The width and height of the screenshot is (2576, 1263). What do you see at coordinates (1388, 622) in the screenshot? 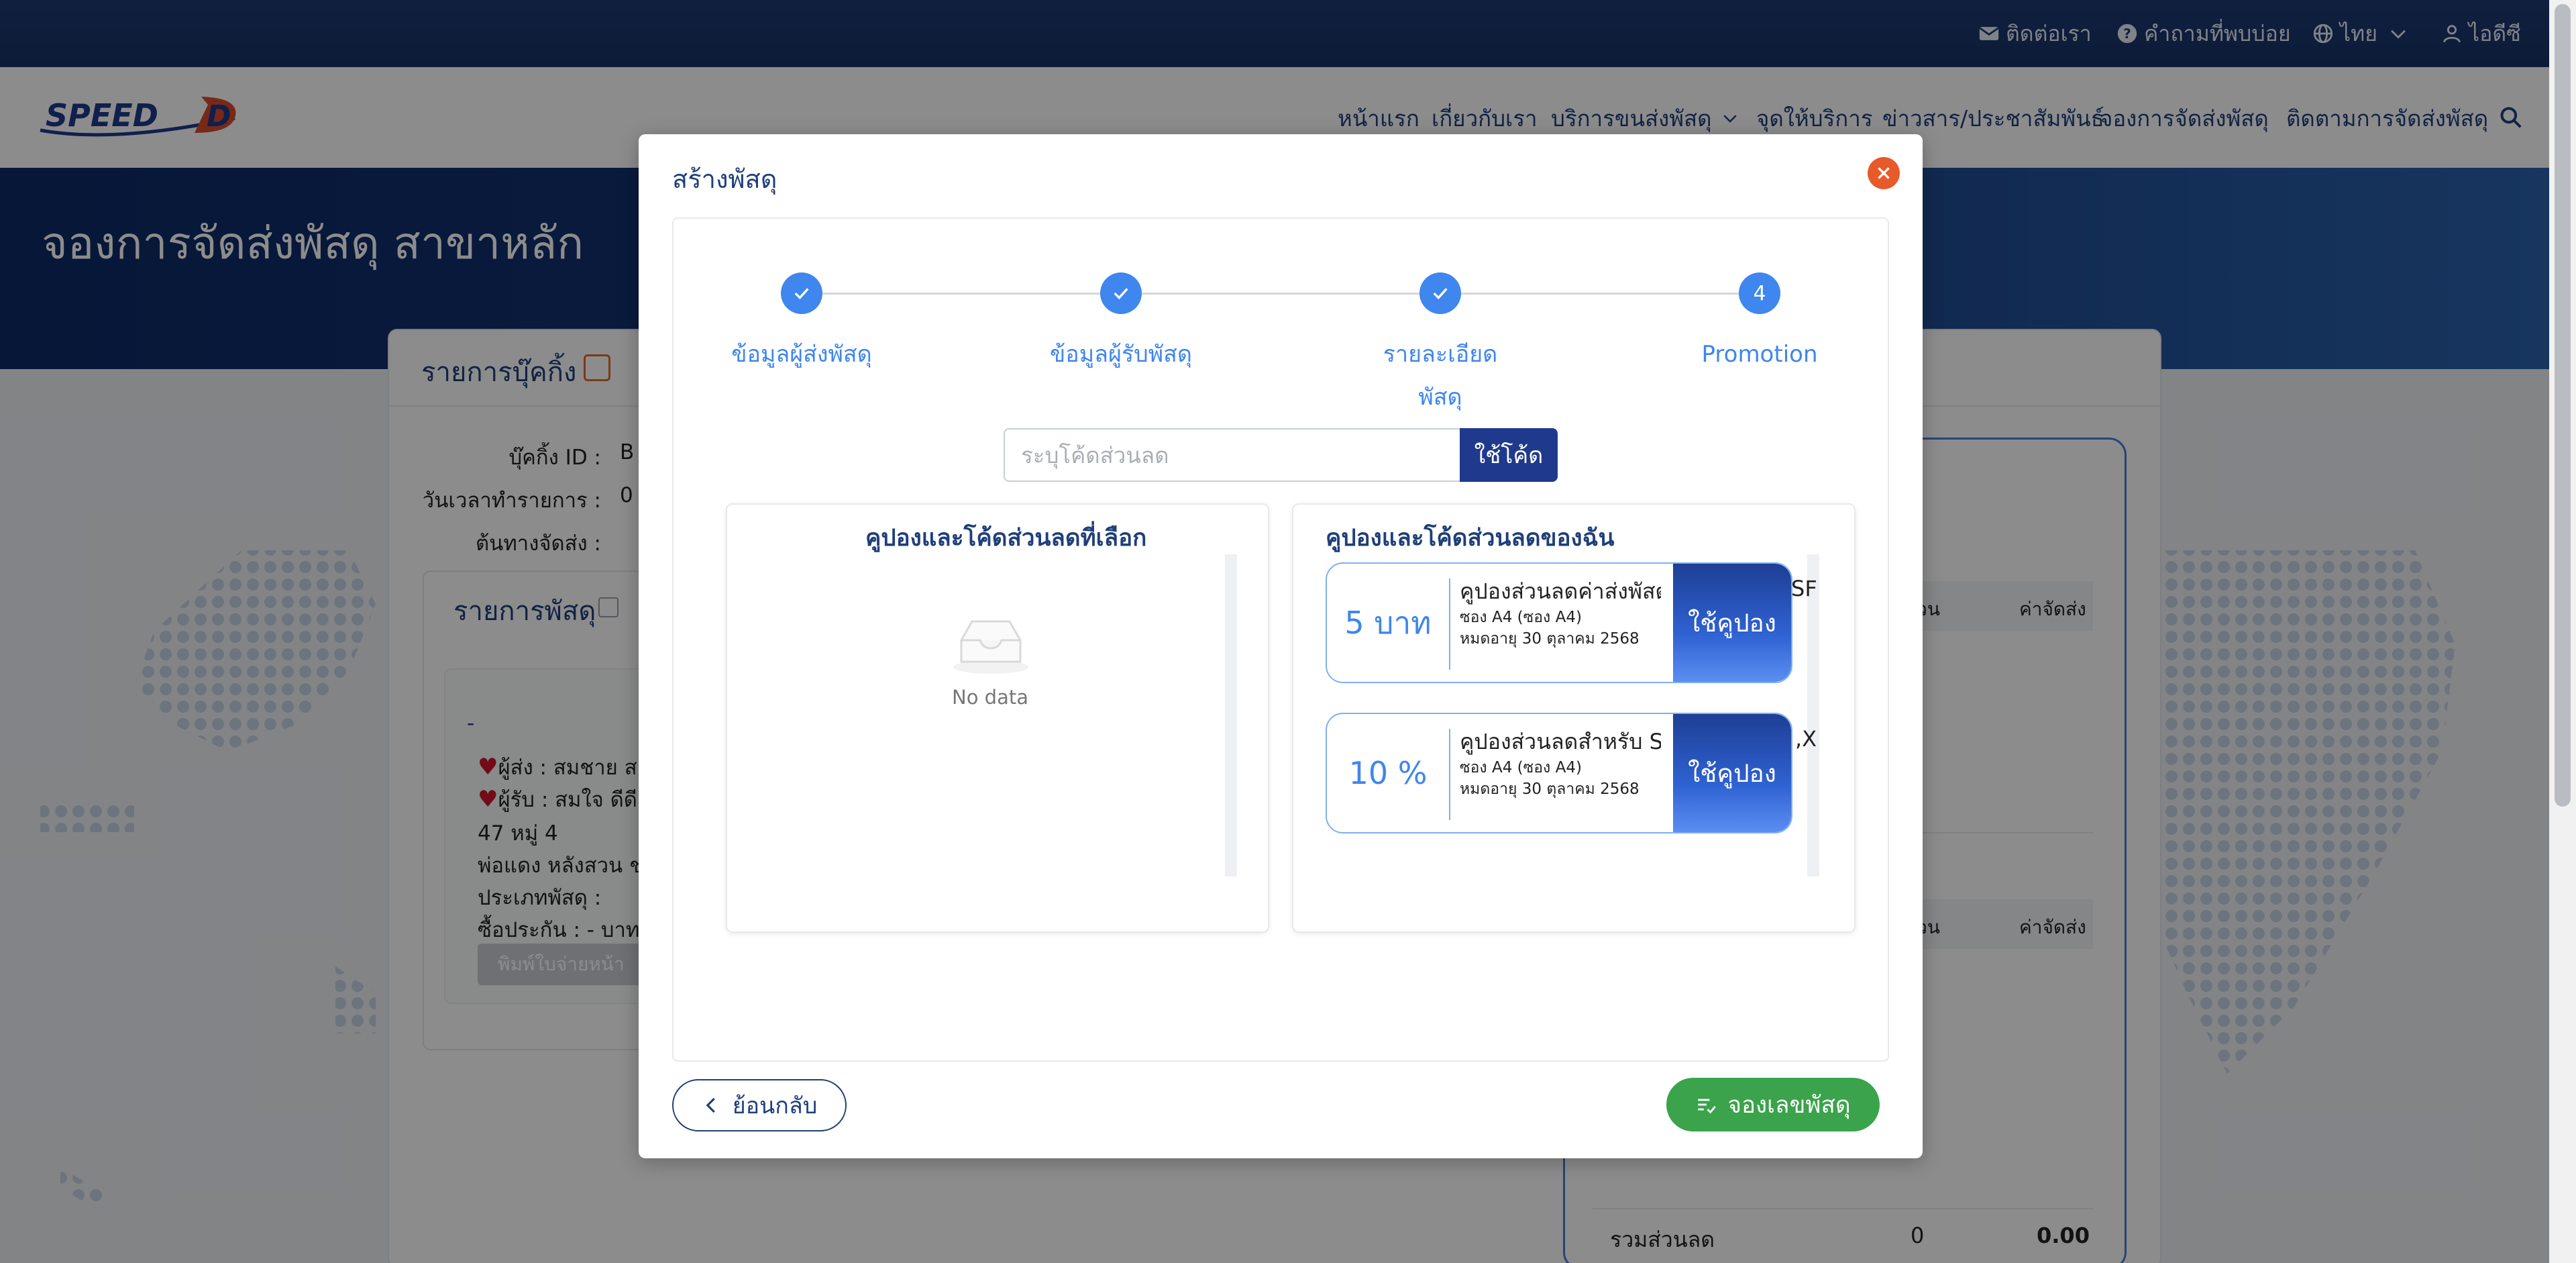
I see `coupon-amount: 5 บาท` at bounding box center [1388, 622].